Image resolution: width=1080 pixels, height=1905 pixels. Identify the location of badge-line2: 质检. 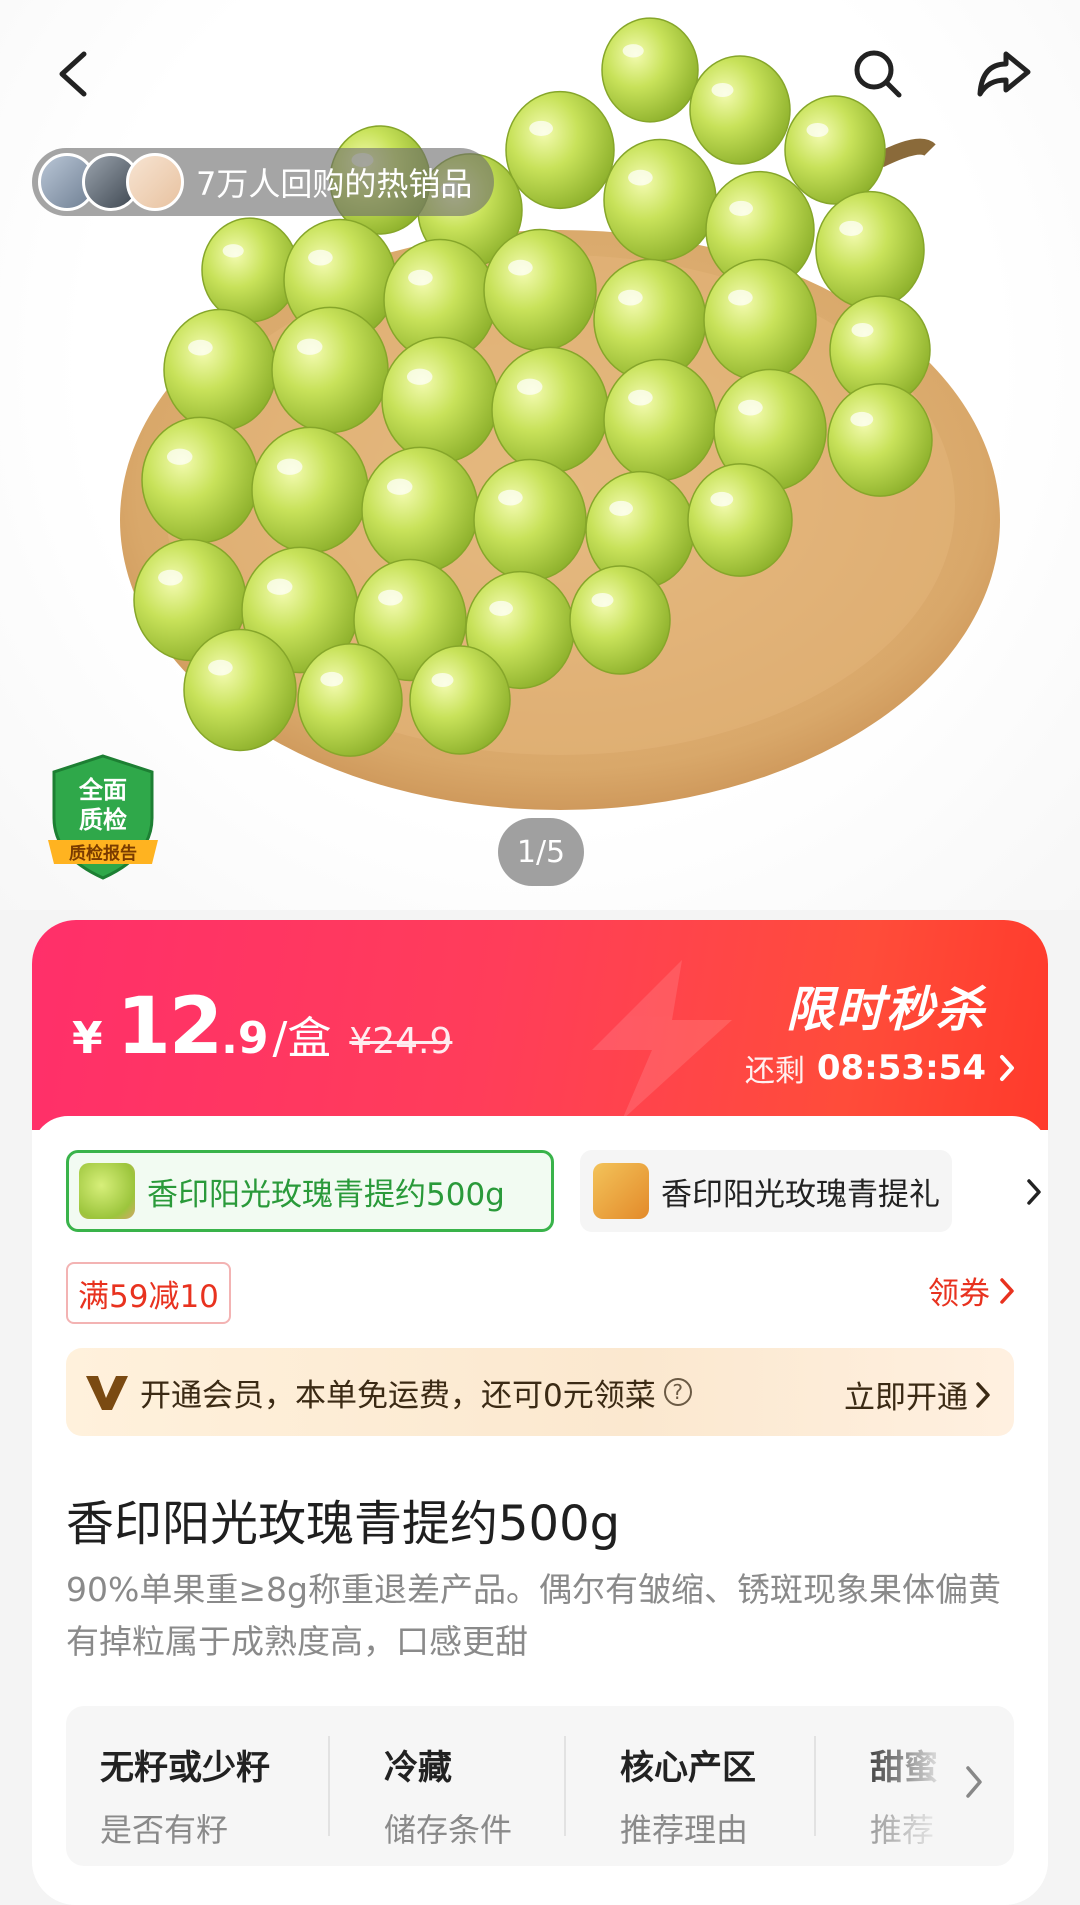
(103, 820).